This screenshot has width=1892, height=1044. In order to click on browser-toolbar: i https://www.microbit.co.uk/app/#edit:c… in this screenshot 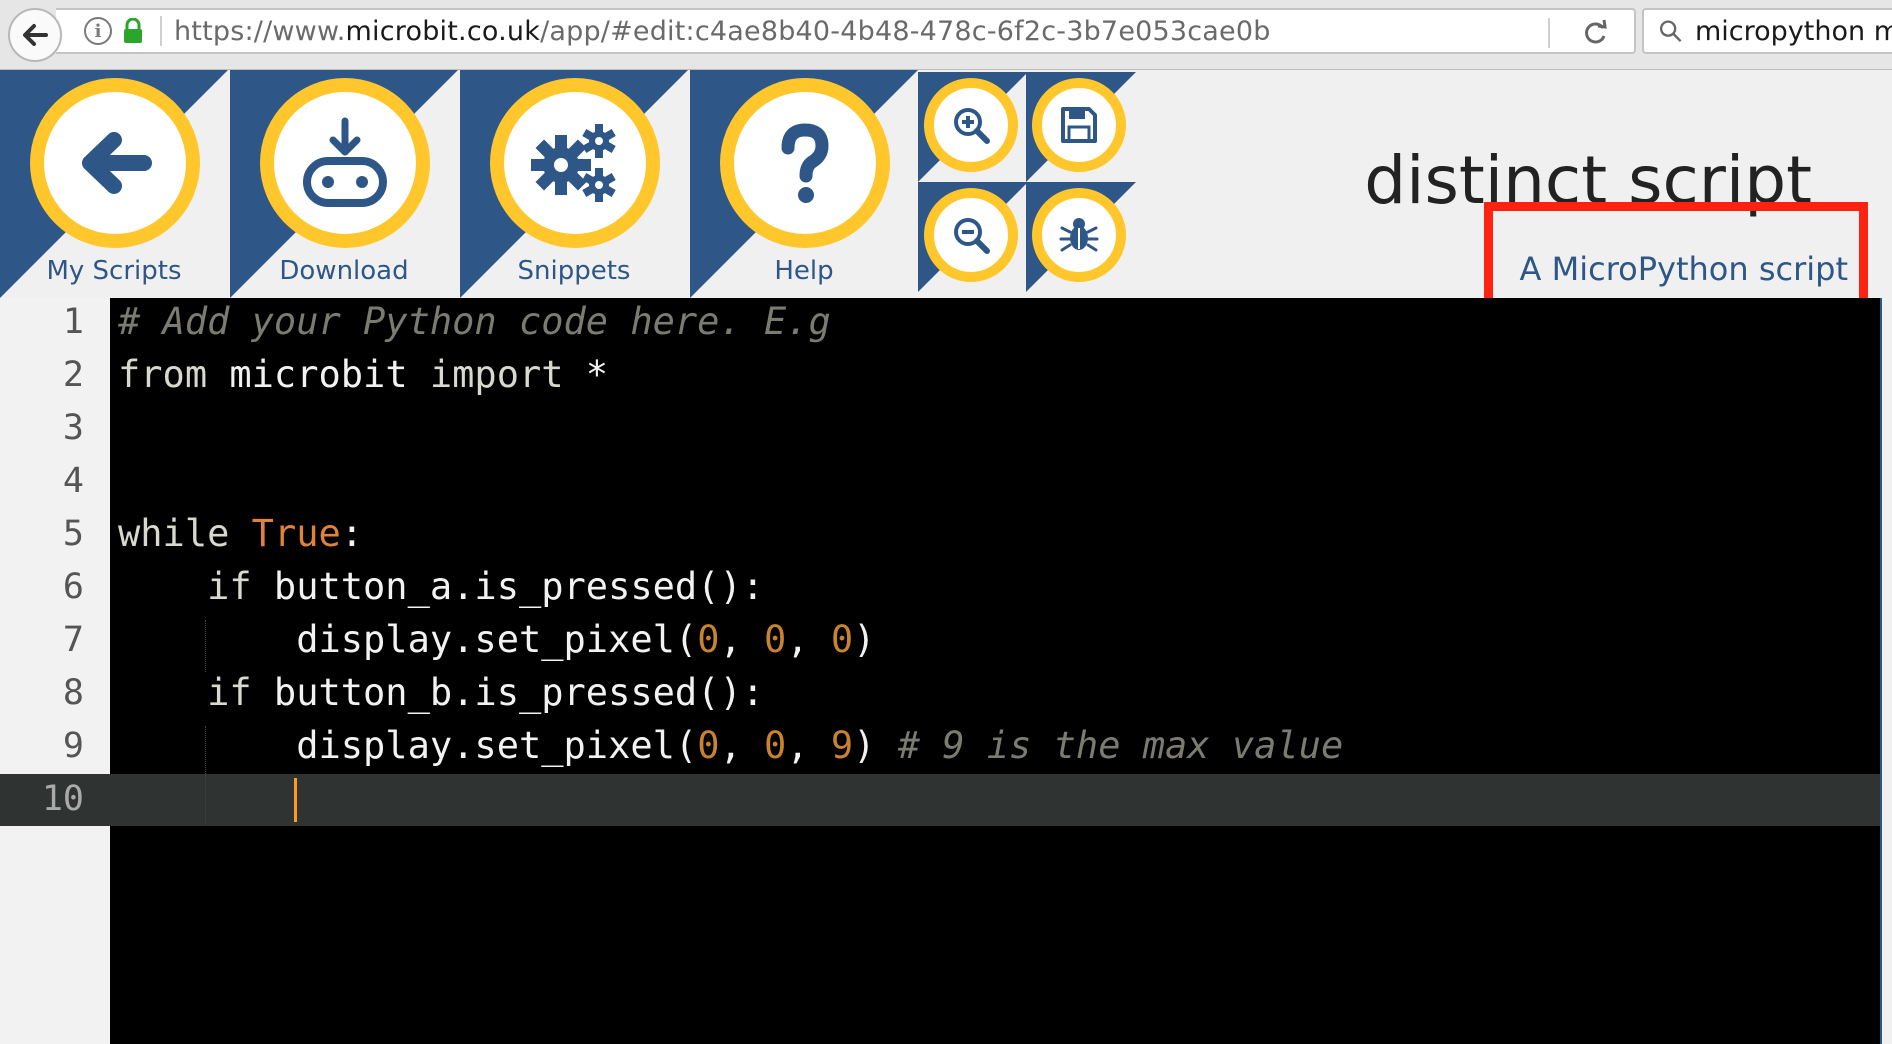, I will do `click(946, 35)`.